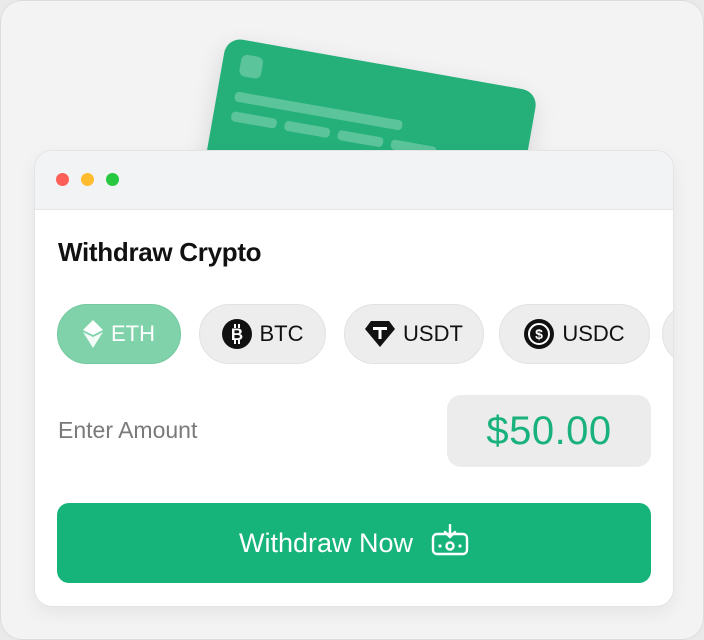  I want to click on currency-chip-eth: ETH, so click(119, 334).